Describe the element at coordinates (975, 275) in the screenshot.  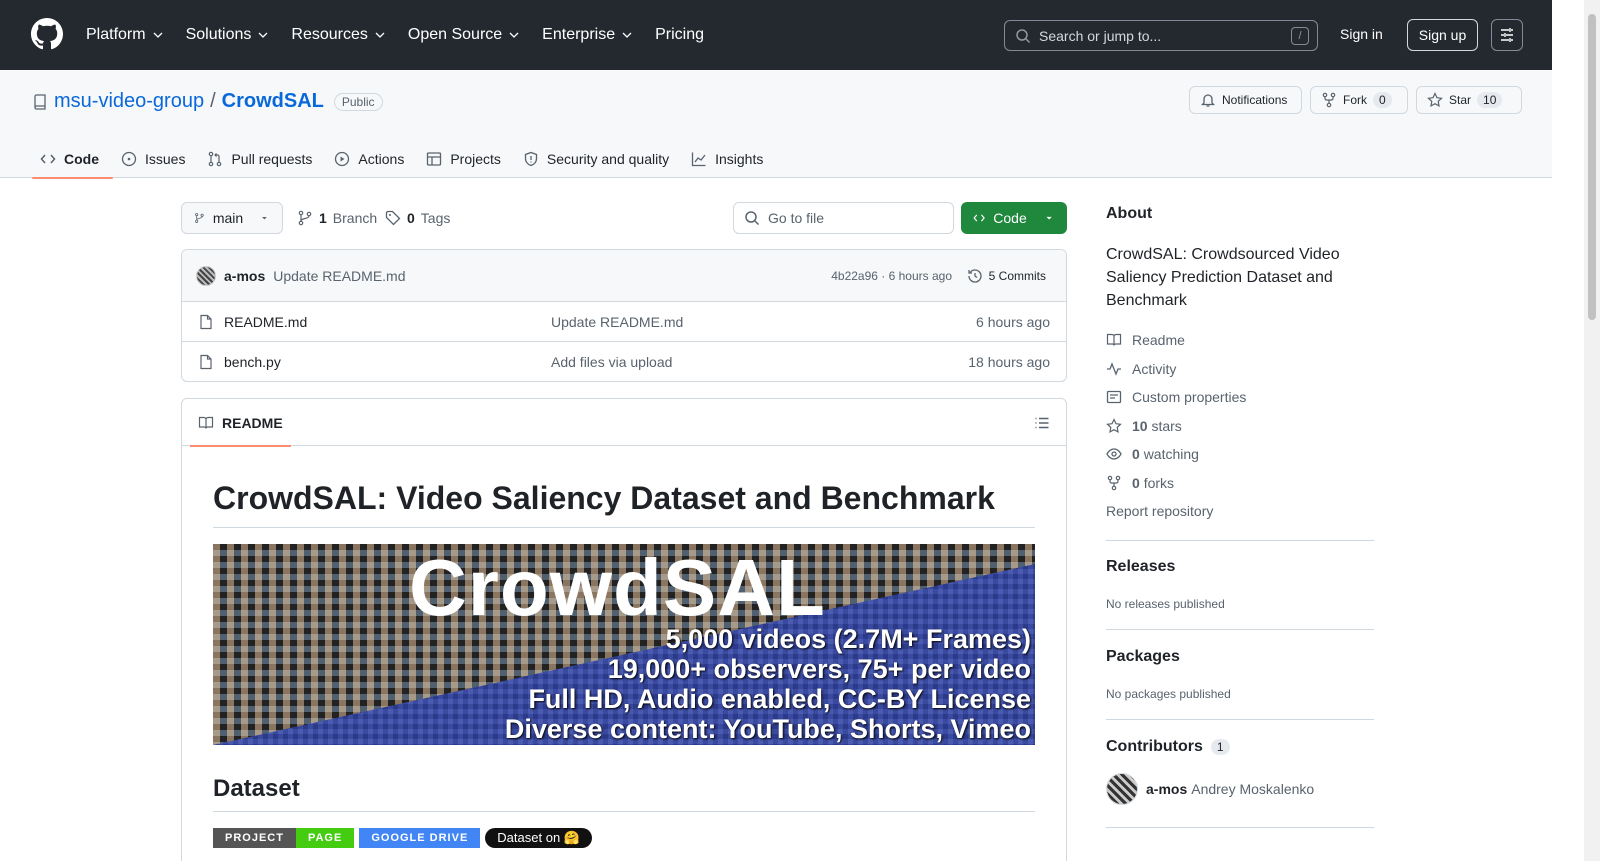
I see `history-icon` at that location.